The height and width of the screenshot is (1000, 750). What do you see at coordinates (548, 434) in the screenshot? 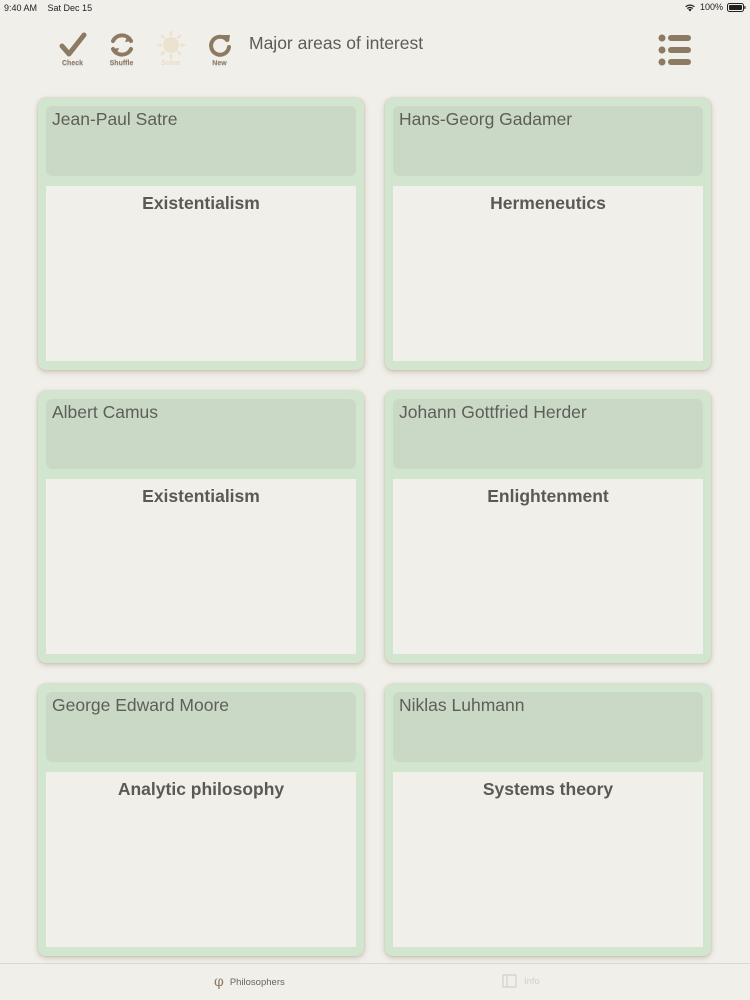
I see `philosopher-name: Johann Gottfried Herder` at bounding box center [548, 434].